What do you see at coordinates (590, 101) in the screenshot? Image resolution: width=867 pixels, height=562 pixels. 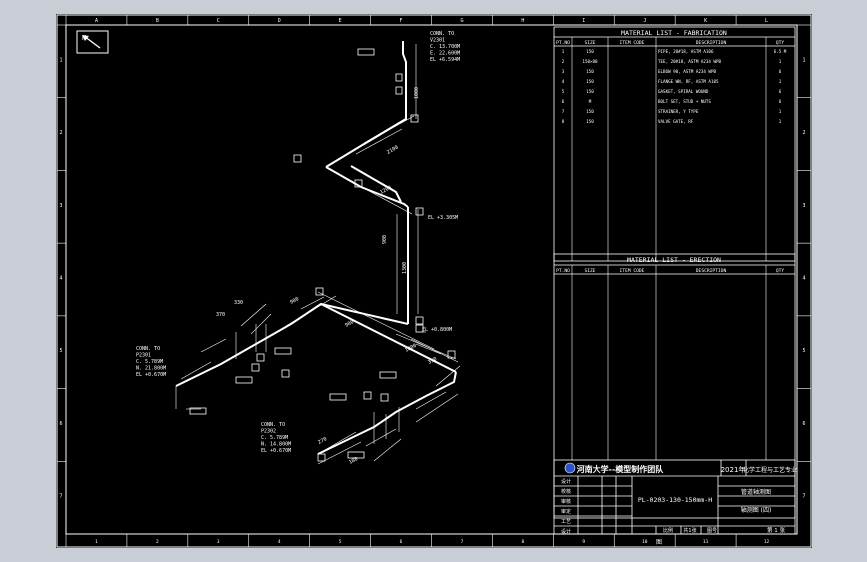 I see `fabrication-cell: M` at bounding box center [590, 101].